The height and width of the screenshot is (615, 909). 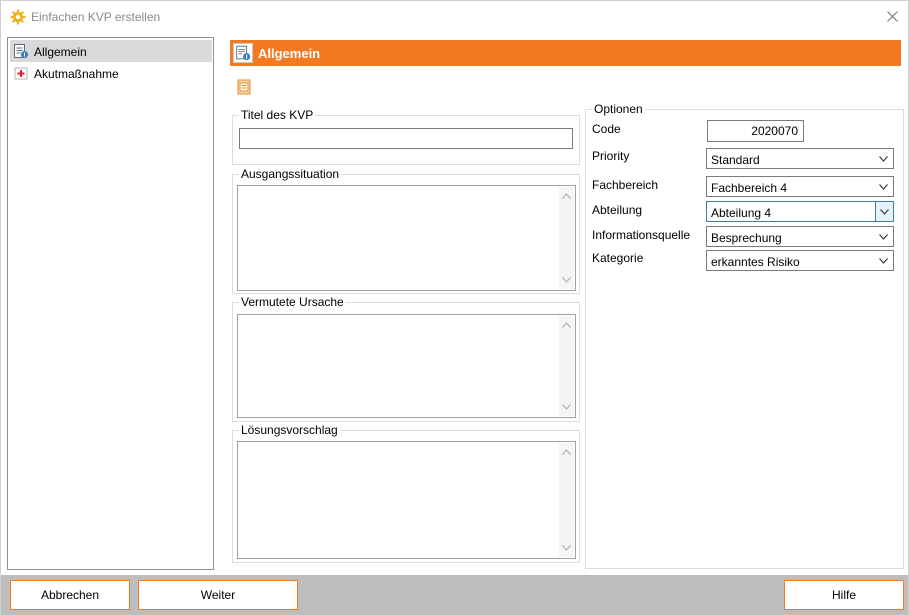 What do you see at coordinates (244, 87) in the screenshot?
I see `document-icon` at bounding box center [244, 87].